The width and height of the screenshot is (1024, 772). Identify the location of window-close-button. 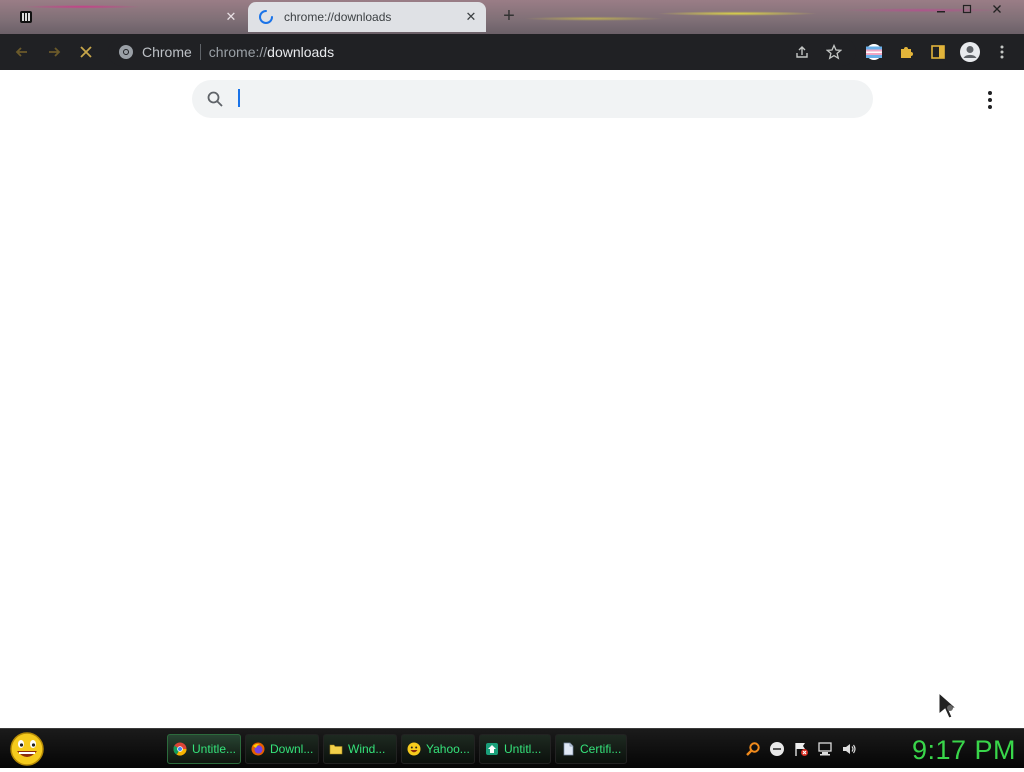
(997, 9).